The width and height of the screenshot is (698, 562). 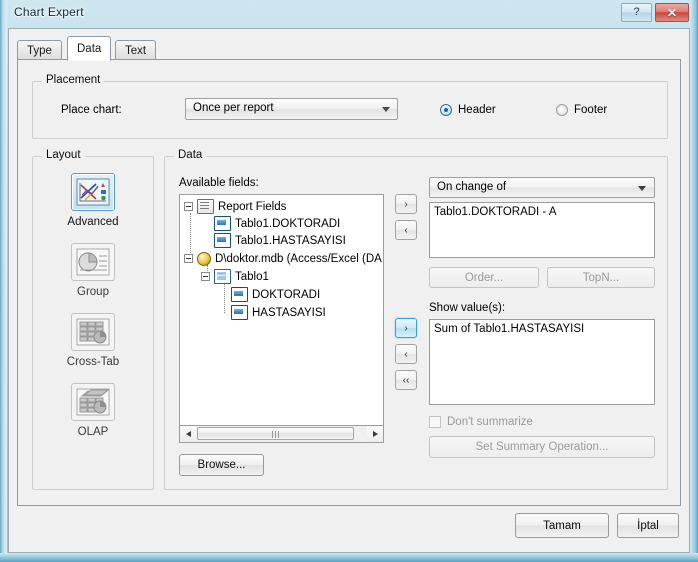 I want to click on on-change-of-dropdown: On change of, so click(x=542, y=187).